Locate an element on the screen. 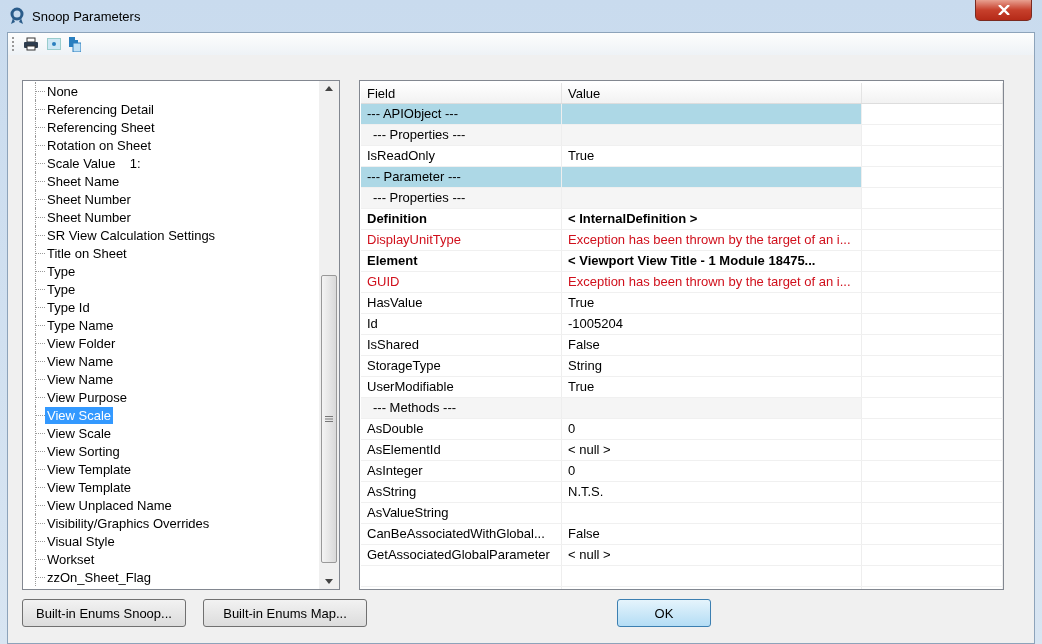  column-header: Value is located at coordinates (712, 93).